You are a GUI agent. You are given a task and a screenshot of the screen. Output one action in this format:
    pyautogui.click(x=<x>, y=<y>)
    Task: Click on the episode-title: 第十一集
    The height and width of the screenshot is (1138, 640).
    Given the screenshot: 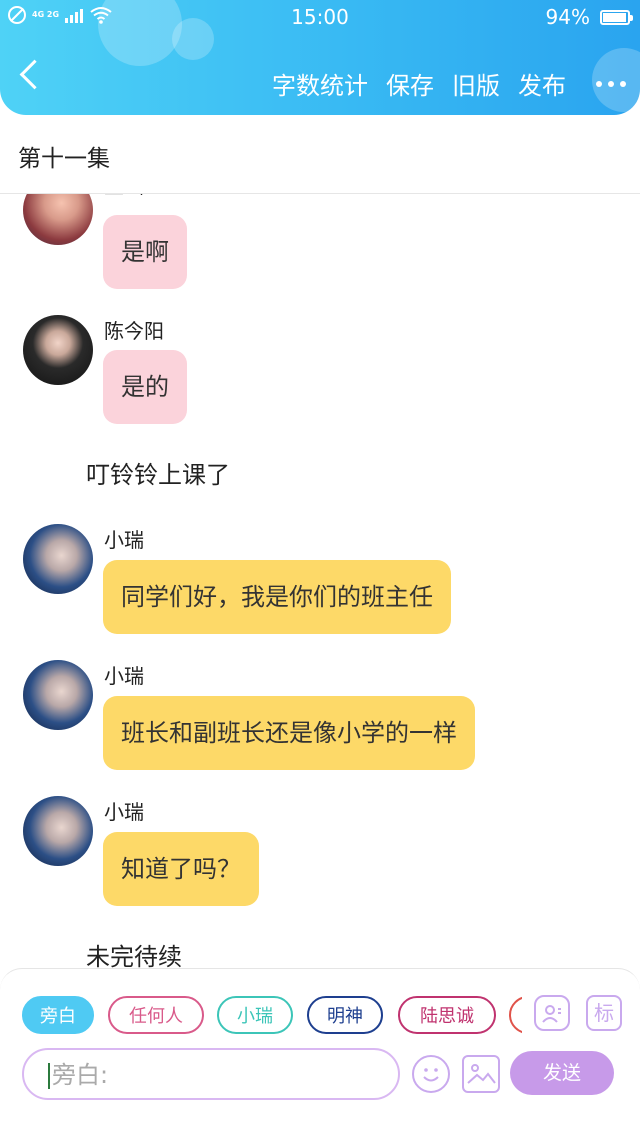 What is the action you would take?
    pyautogui.click(x=64, y=159)
    